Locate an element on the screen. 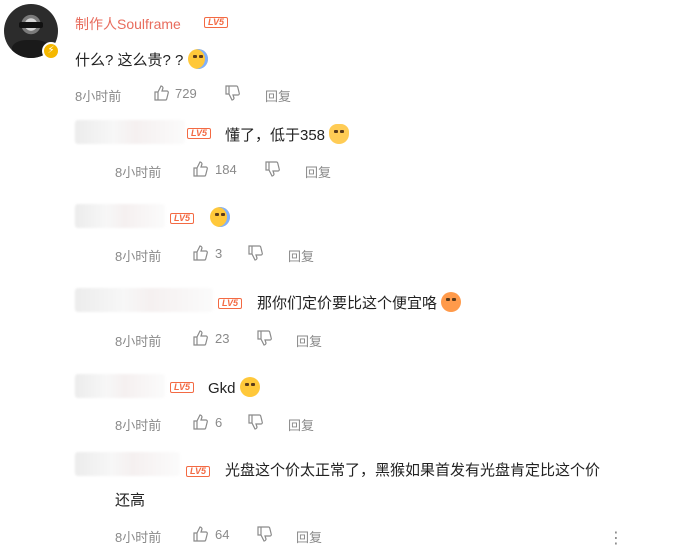 The height and width of the screenshot is (551, 680). more-vertical-icon: ⋮ is located at coordinates (616, 538).